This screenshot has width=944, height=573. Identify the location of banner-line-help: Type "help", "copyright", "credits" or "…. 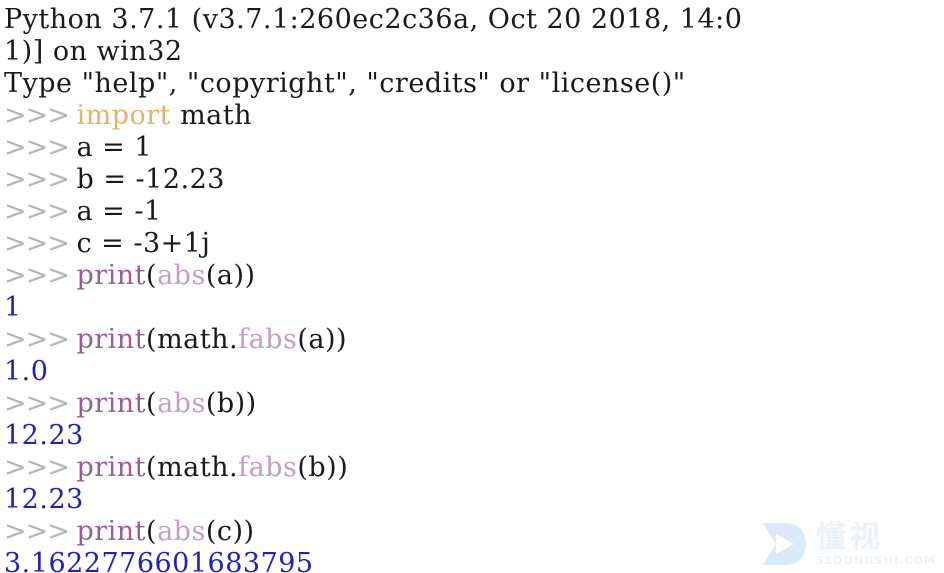
(404, 84).